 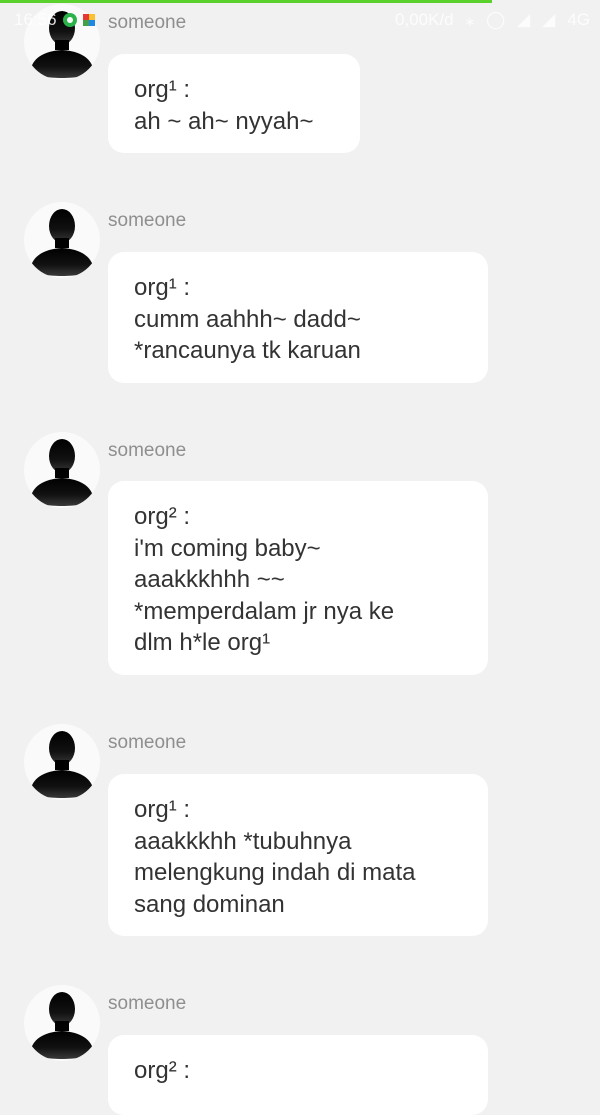 I want to click on network-type: 4G, so click(x=578, y=19).